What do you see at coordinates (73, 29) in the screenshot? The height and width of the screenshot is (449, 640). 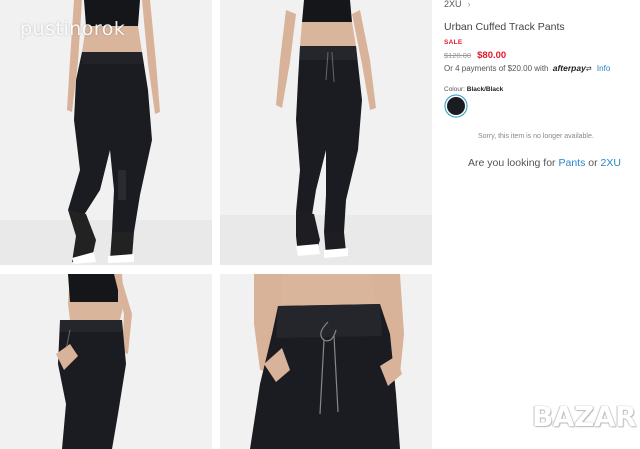 I see `seller-watermark: pustinorok` at bounding box center [73, 29].